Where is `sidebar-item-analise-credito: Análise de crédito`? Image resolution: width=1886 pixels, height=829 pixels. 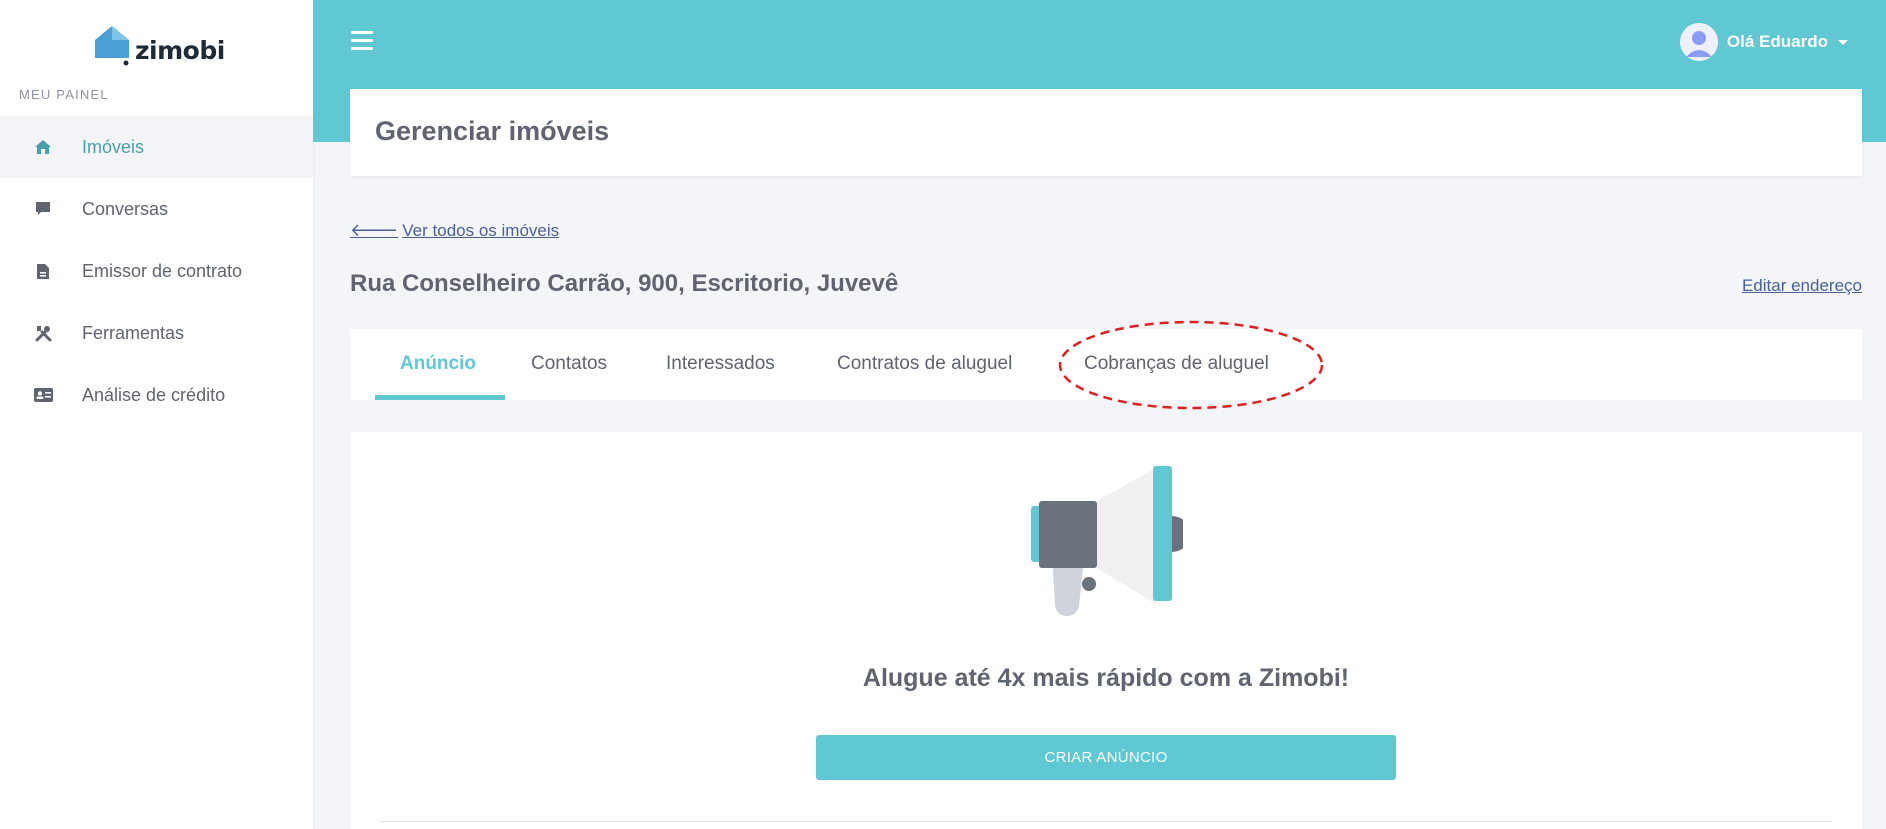 sidebar-item-analise-credito: Análise de crédito is located at coordinates (156, 395).